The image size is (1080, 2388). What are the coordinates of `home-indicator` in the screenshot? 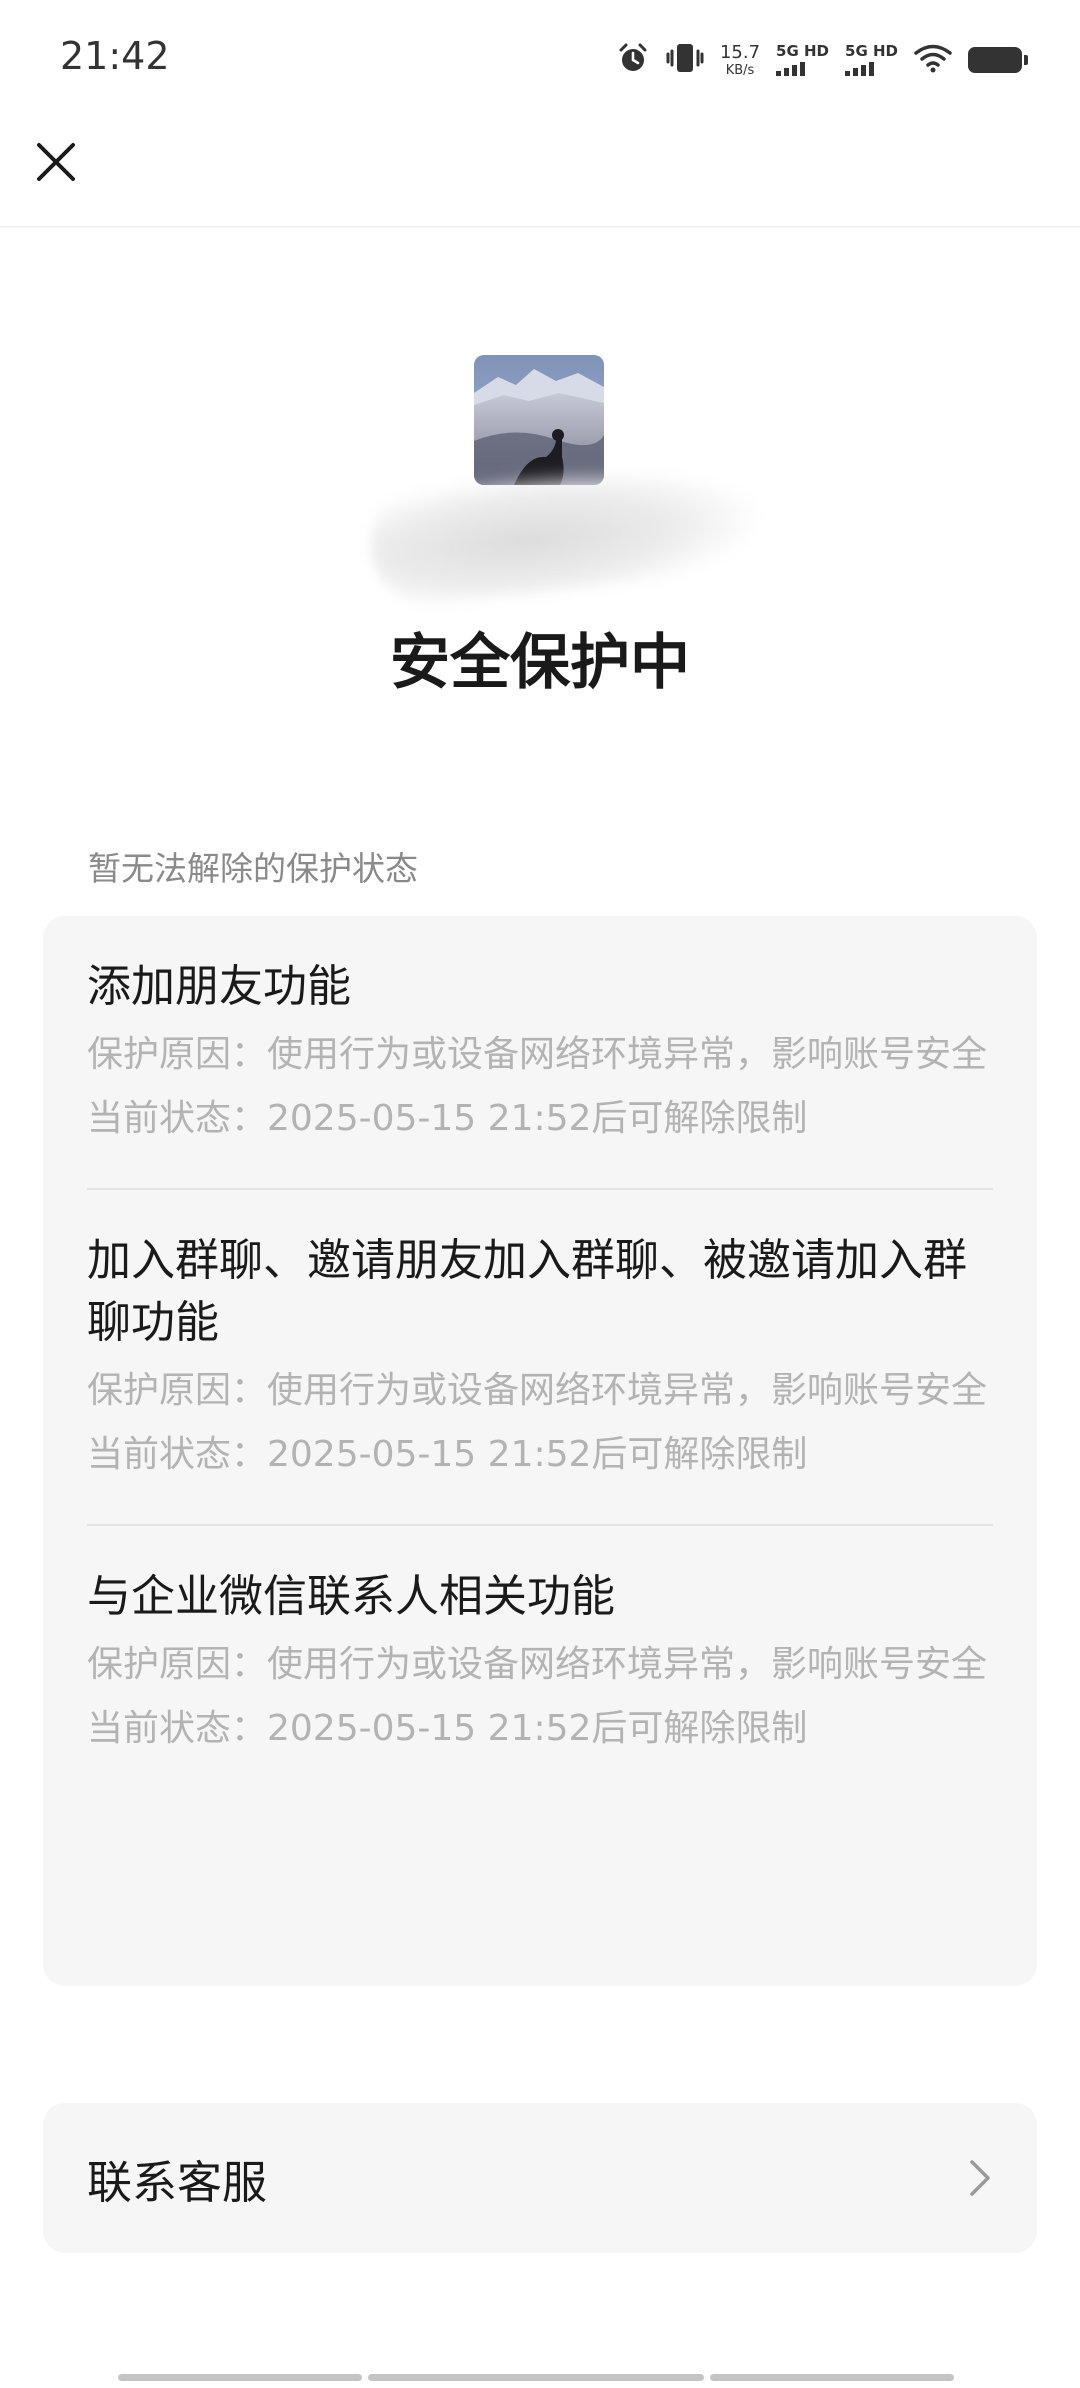 It's located at (540, 2377).